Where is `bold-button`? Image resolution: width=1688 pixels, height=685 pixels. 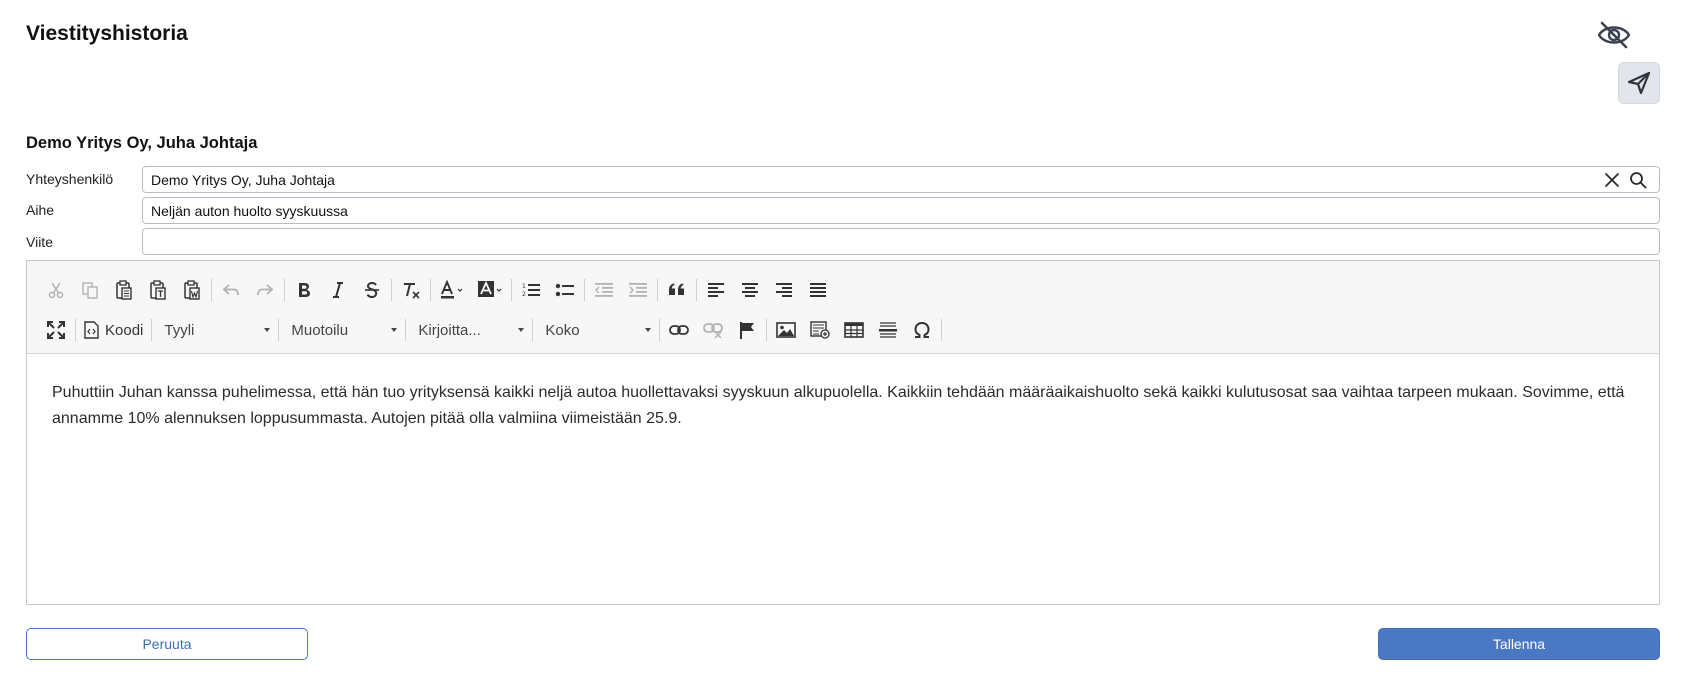 bold-button is located at coordinates (304, 290).